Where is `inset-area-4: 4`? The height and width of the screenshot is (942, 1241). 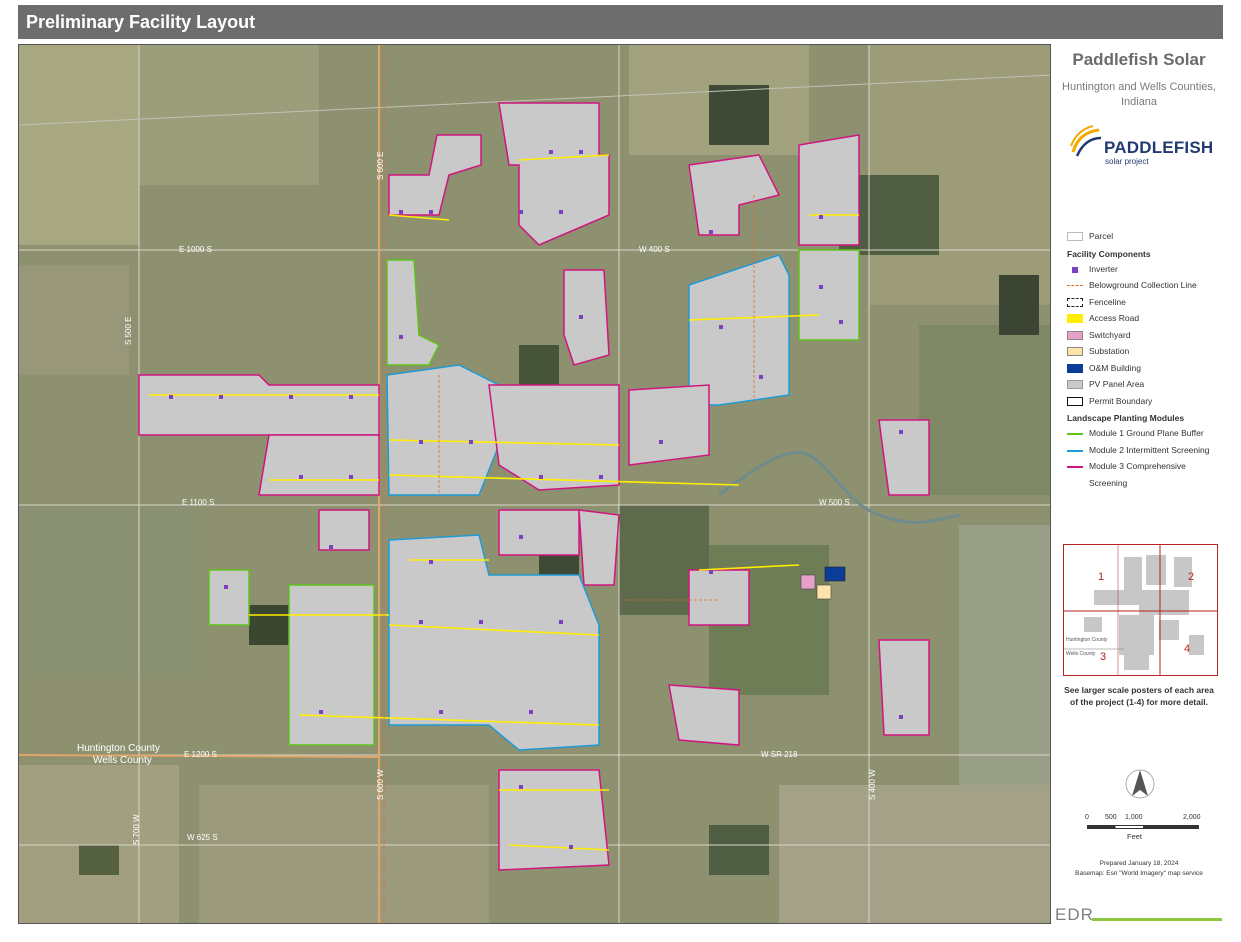
inset-area-4: 4 is located at coordinates (1187, 649).